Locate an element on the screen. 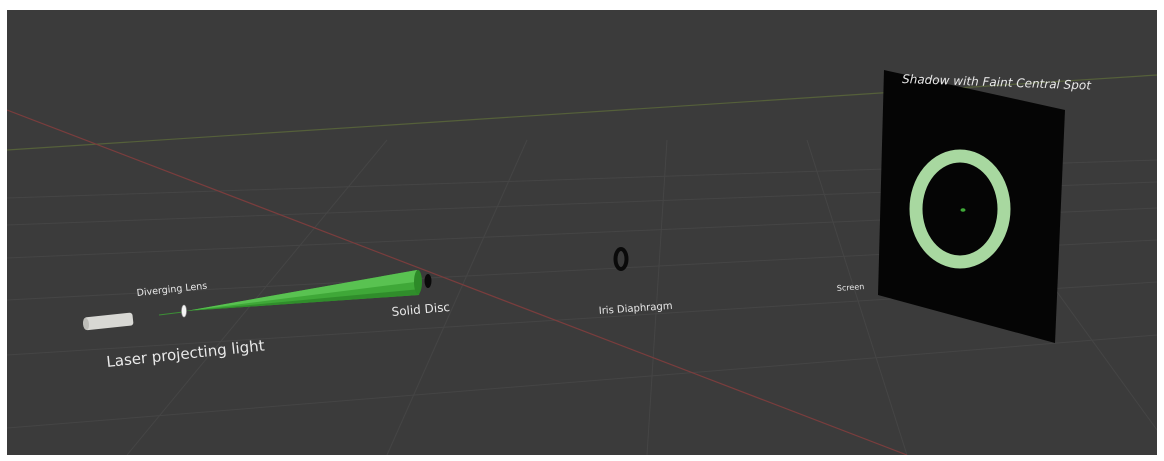 This screenshot has height=461, width=1164. label-diverging-lens: Diverging Lens is located at coordinates (172, 290).